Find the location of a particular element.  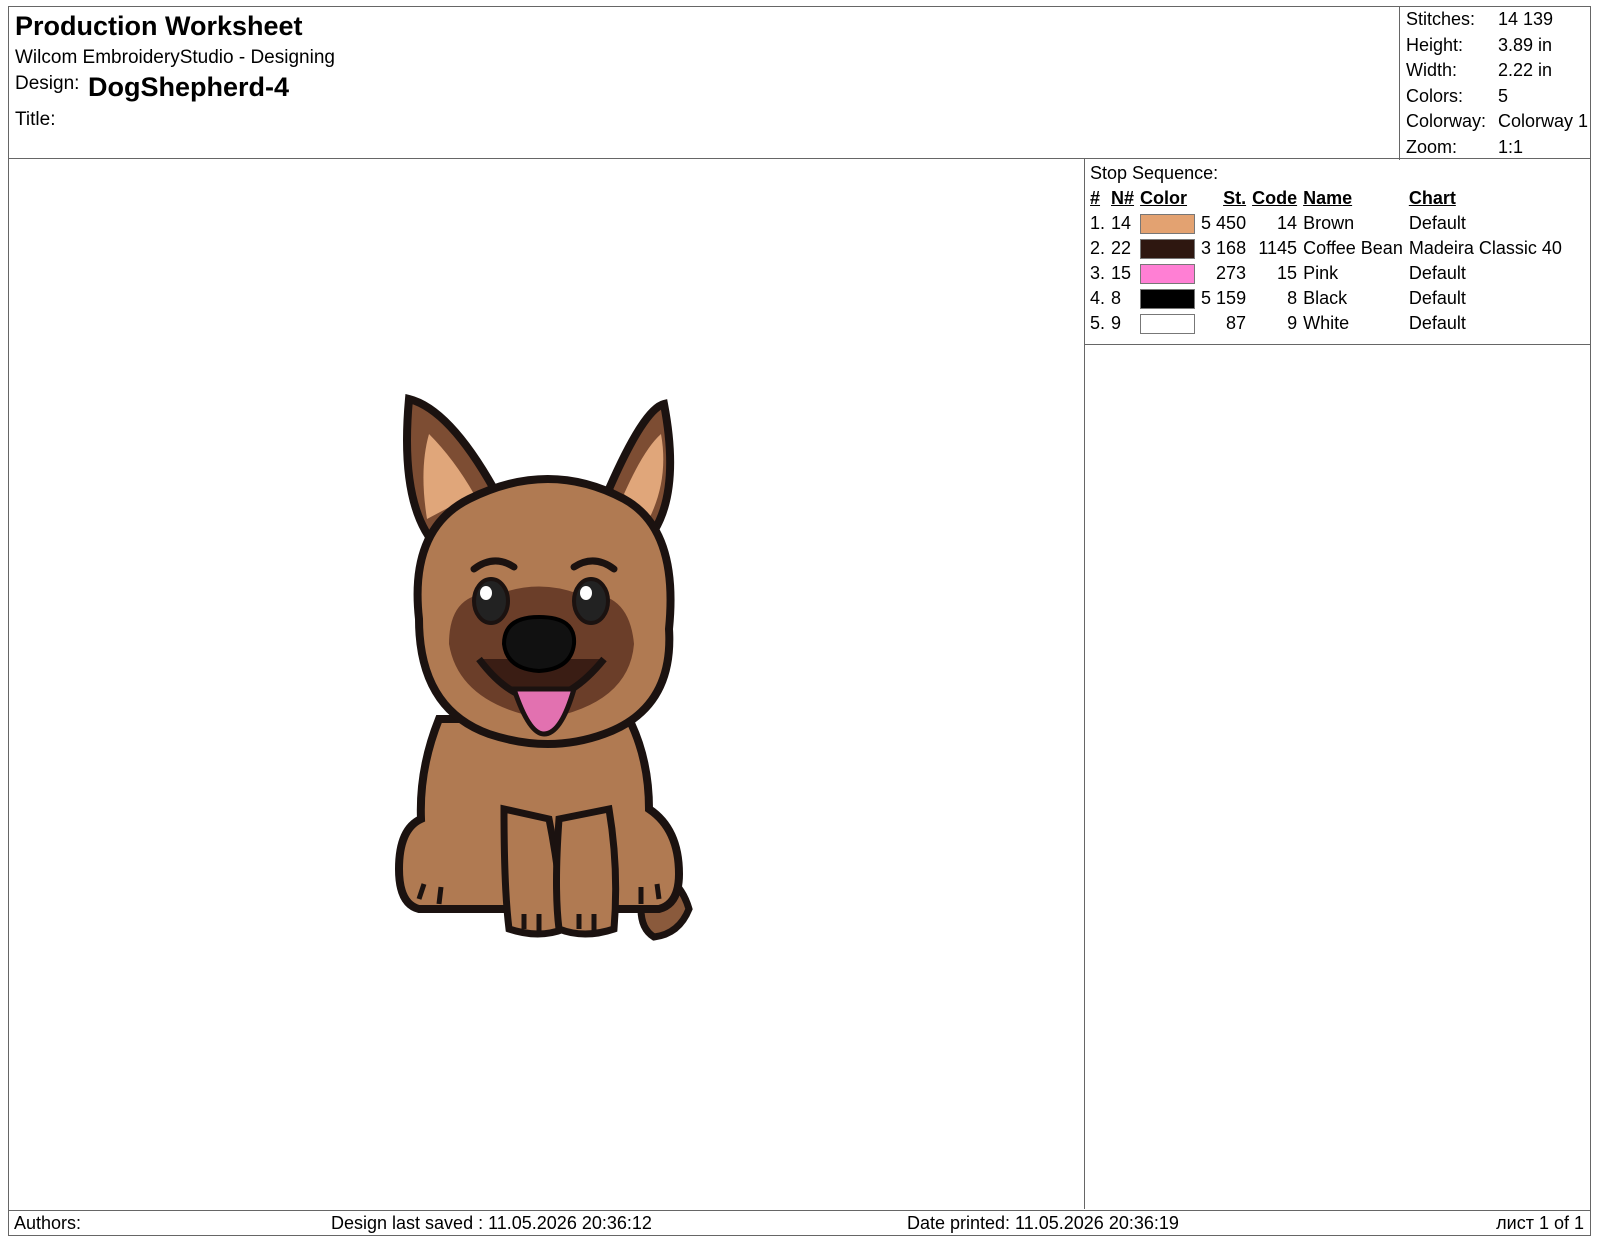

row-thread-name: Pink is located at coordinates (1321, 273).